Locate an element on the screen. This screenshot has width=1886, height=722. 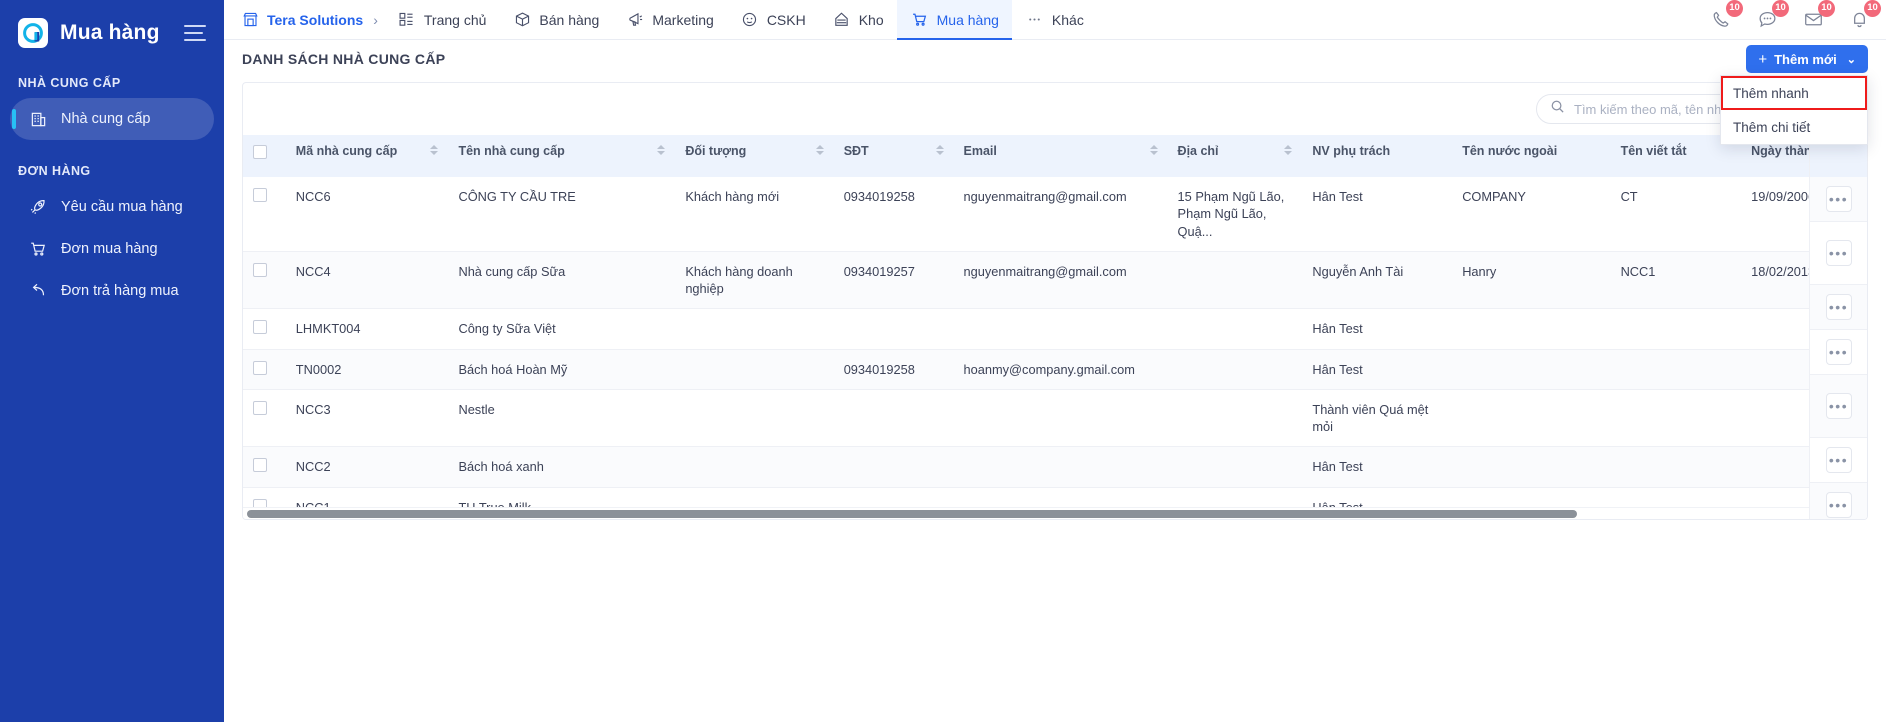
nav-item-mua-hang: Mua hàng is located at coordinates (954, 20).